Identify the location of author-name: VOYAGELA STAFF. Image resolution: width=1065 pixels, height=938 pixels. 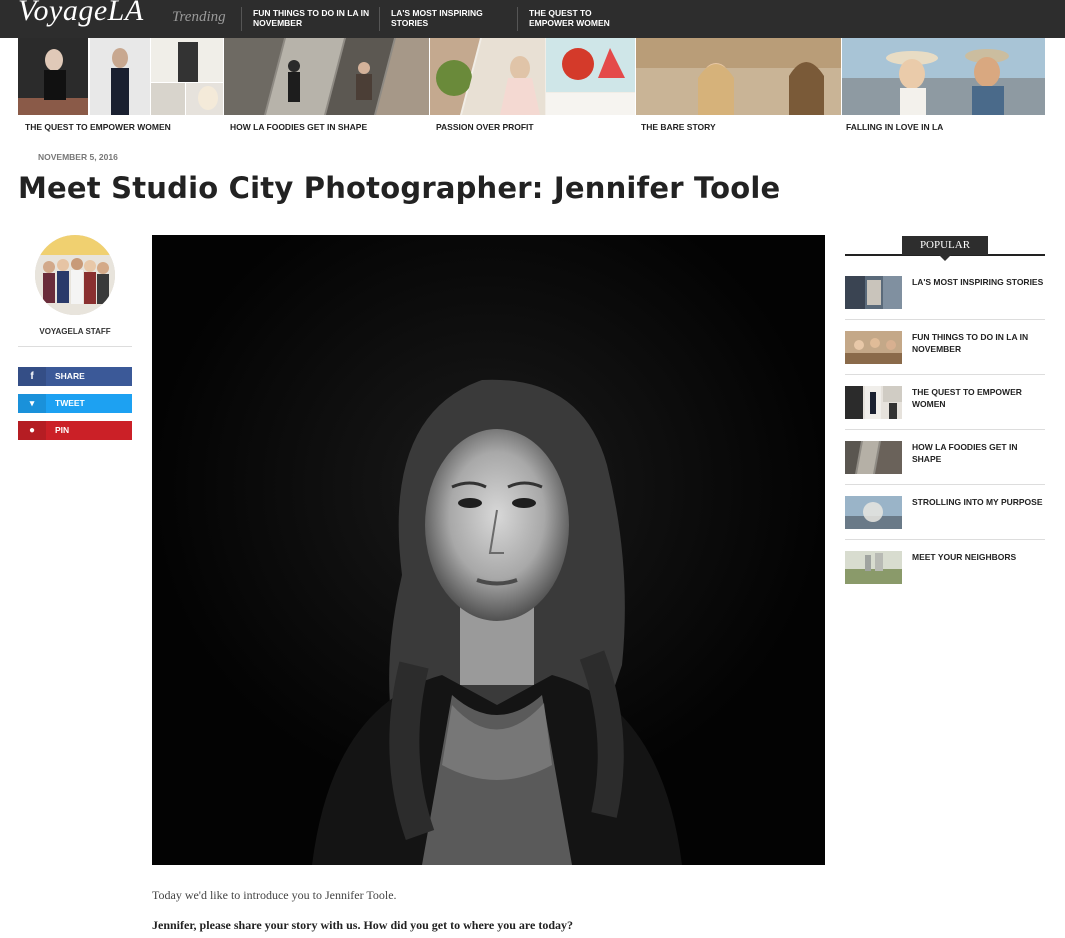
(75, 331).